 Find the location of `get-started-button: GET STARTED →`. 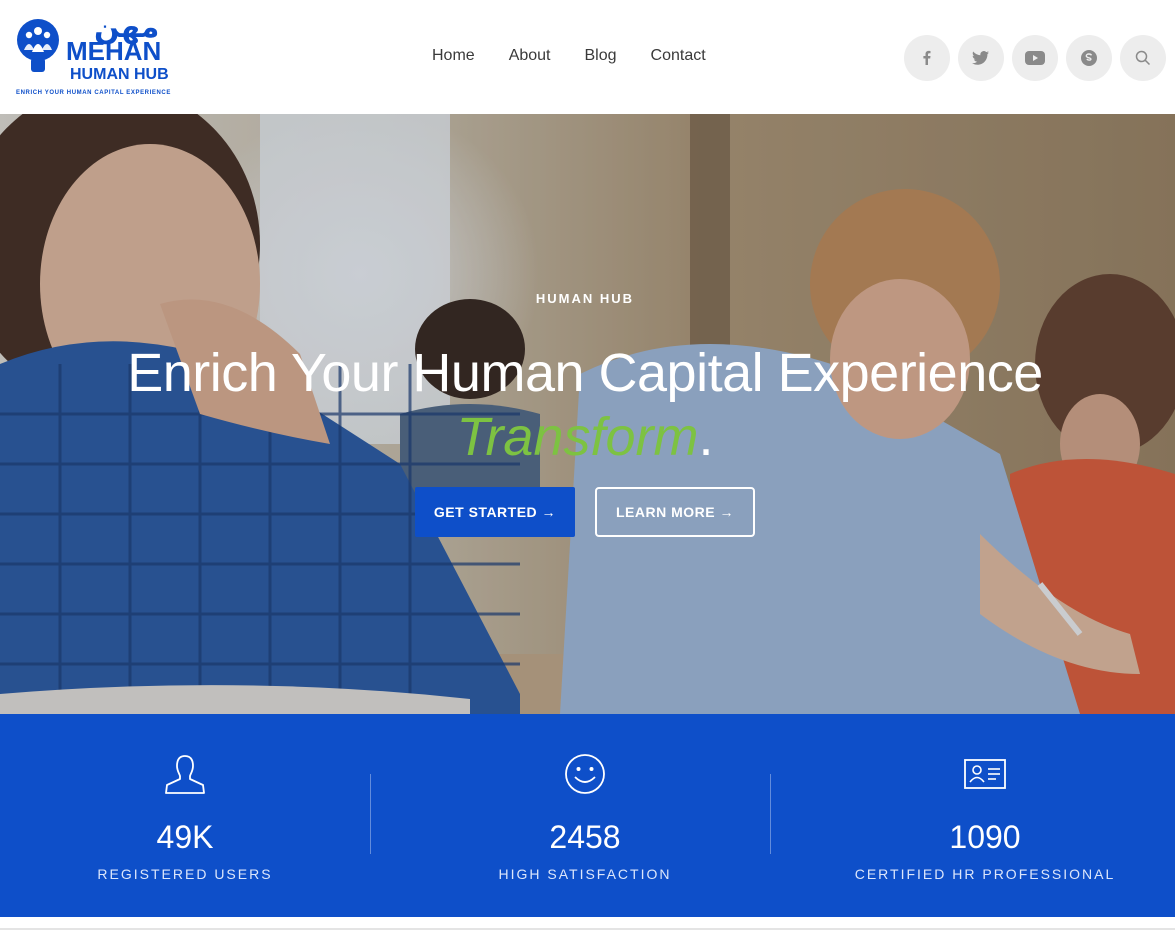

get-started-button: GET STARTED → is located at coordinates (495, 512).